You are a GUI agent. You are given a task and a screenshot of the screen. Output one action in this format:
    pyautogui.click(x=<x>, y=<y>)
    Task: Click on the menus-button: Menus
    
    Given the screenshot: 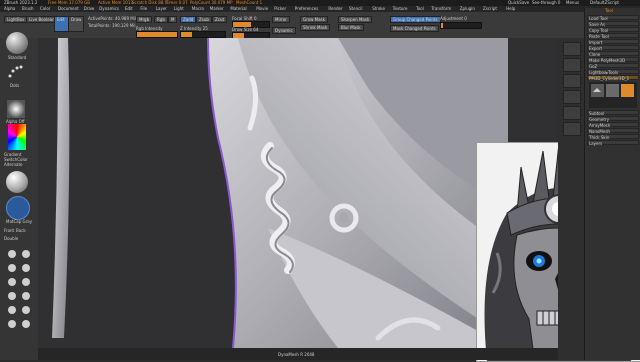 What is the action you would take?
    pyautogui.click(x=572, y=2)
    